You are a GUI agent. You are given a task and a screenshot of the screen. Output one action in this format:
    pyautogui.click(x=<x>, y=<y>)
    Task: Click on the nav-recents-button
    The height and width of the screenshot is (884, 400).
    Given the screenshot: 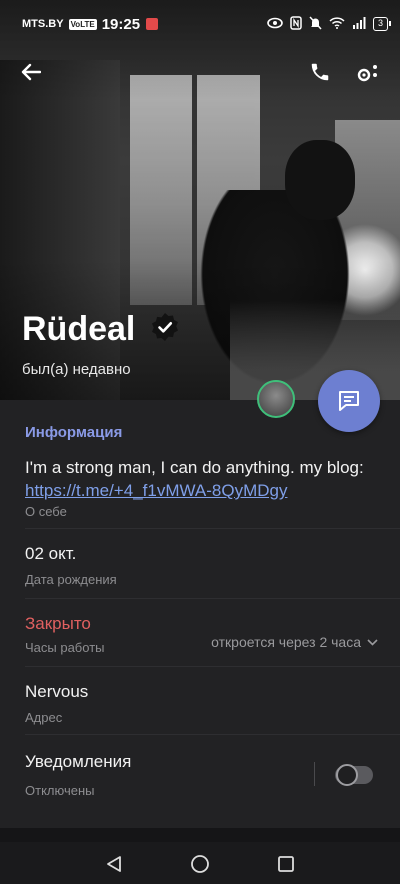 What is the action you would take?
    pyautogui.click(x=286, y=864)
    